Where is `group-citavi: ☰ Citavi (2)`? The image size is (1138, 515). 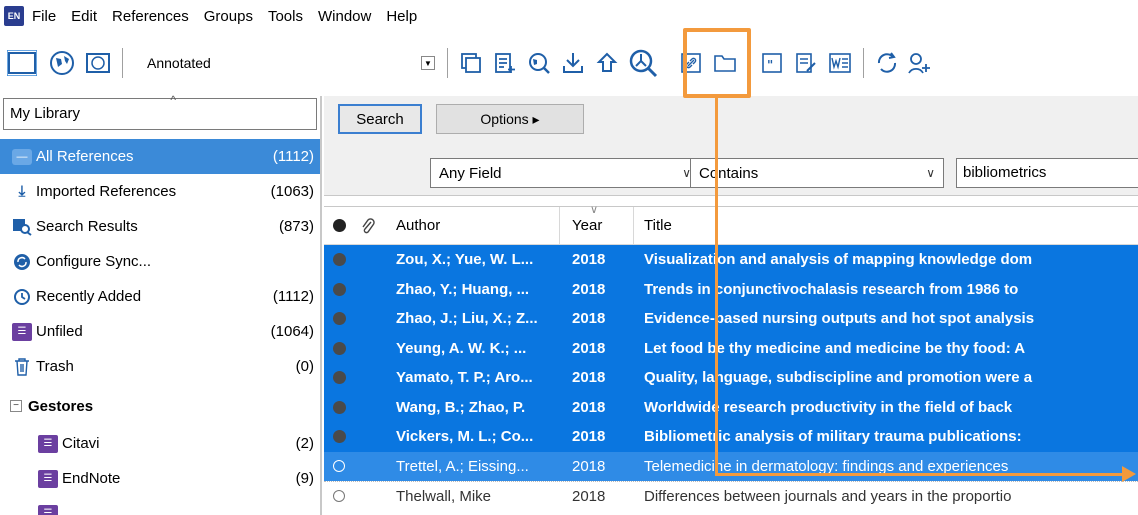 group-citavi: ☰ Citavi (2) is located at coordinates (160, 443).